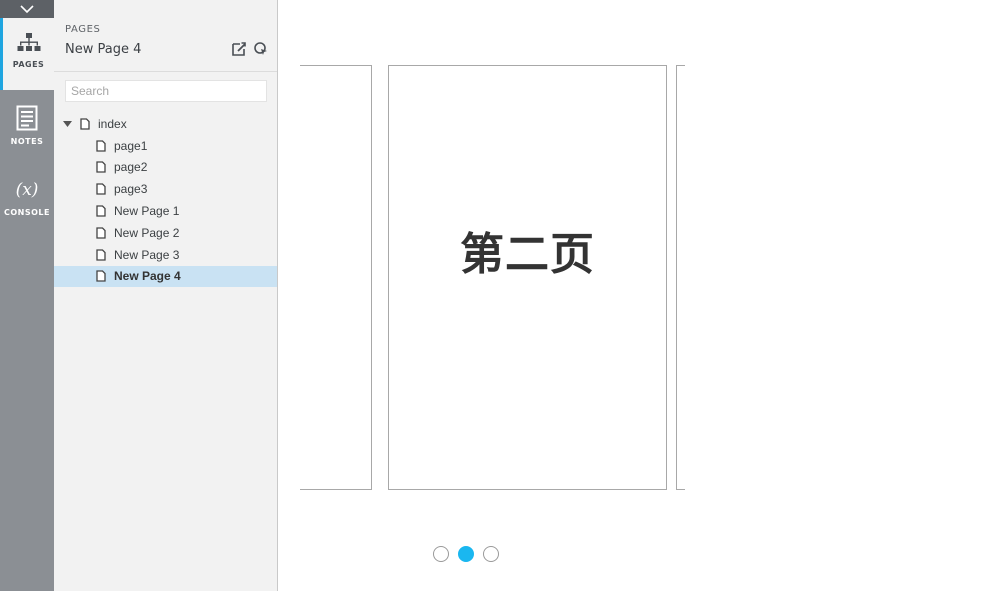  I want to click on tree-item-new-page-3: New Page 3, so click(165, 255).